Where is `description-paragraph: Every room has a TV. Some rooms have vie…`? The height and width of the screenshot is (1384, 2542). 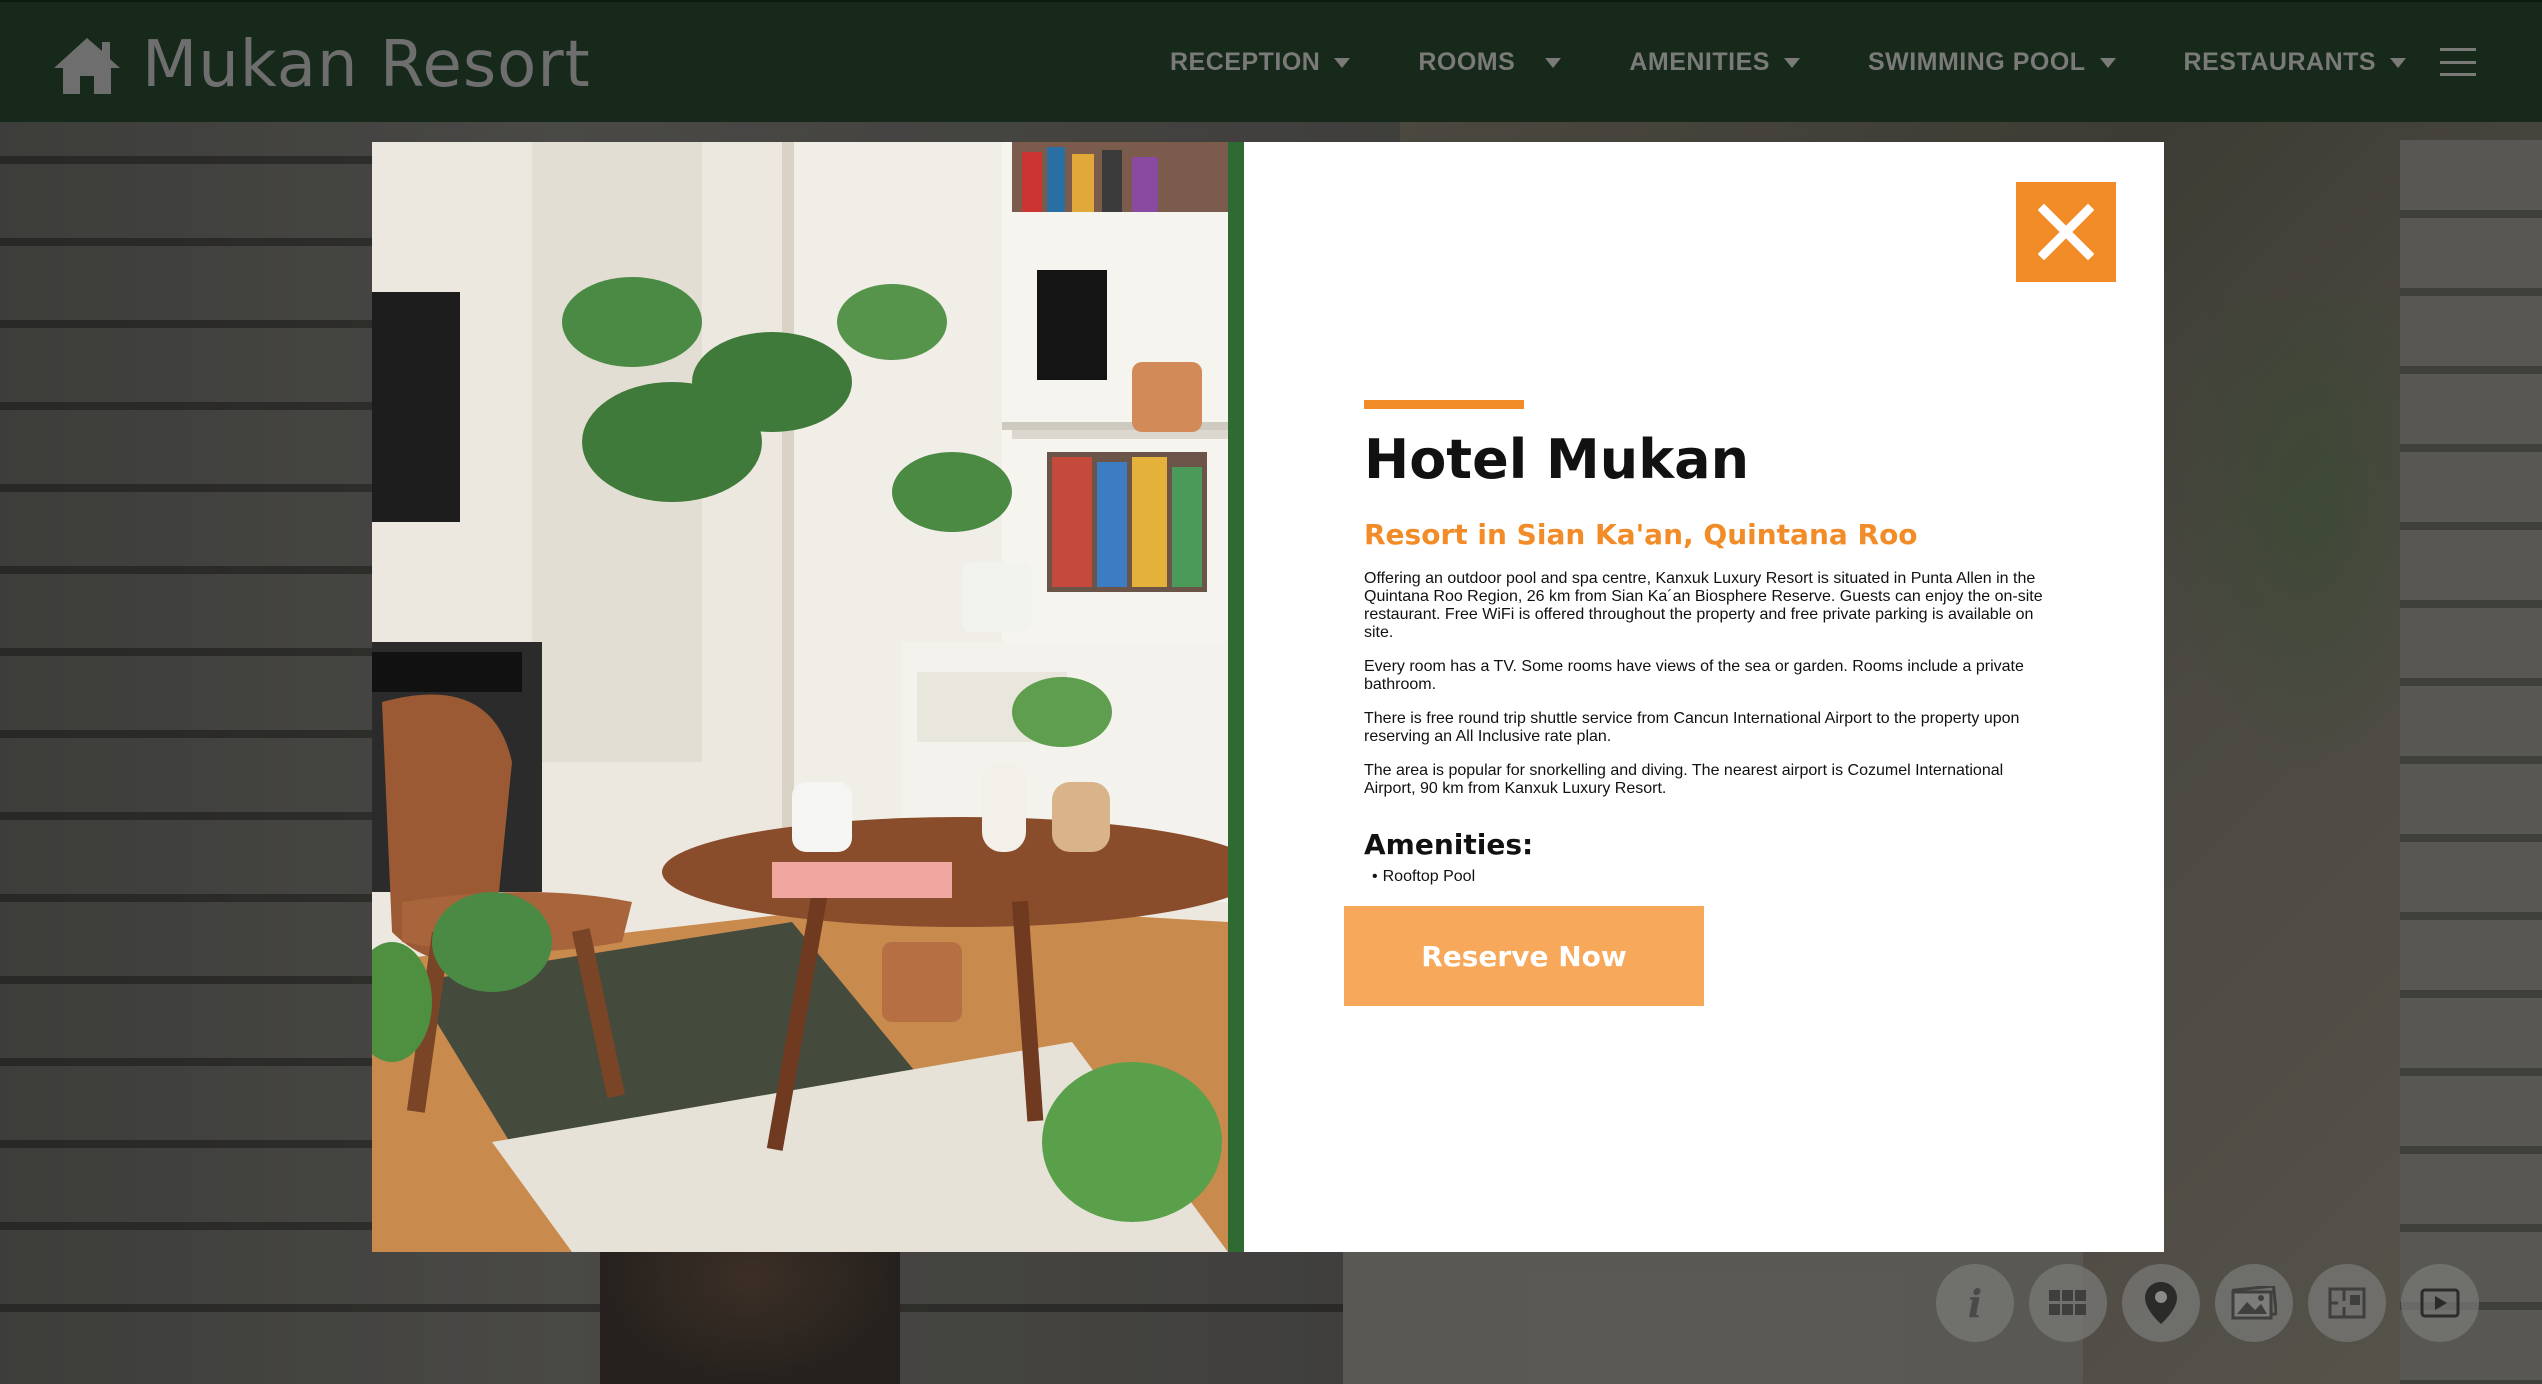
description-paragraph: Every room has a TV. Some rooms have vie… is located at coordinates (1694, 675).